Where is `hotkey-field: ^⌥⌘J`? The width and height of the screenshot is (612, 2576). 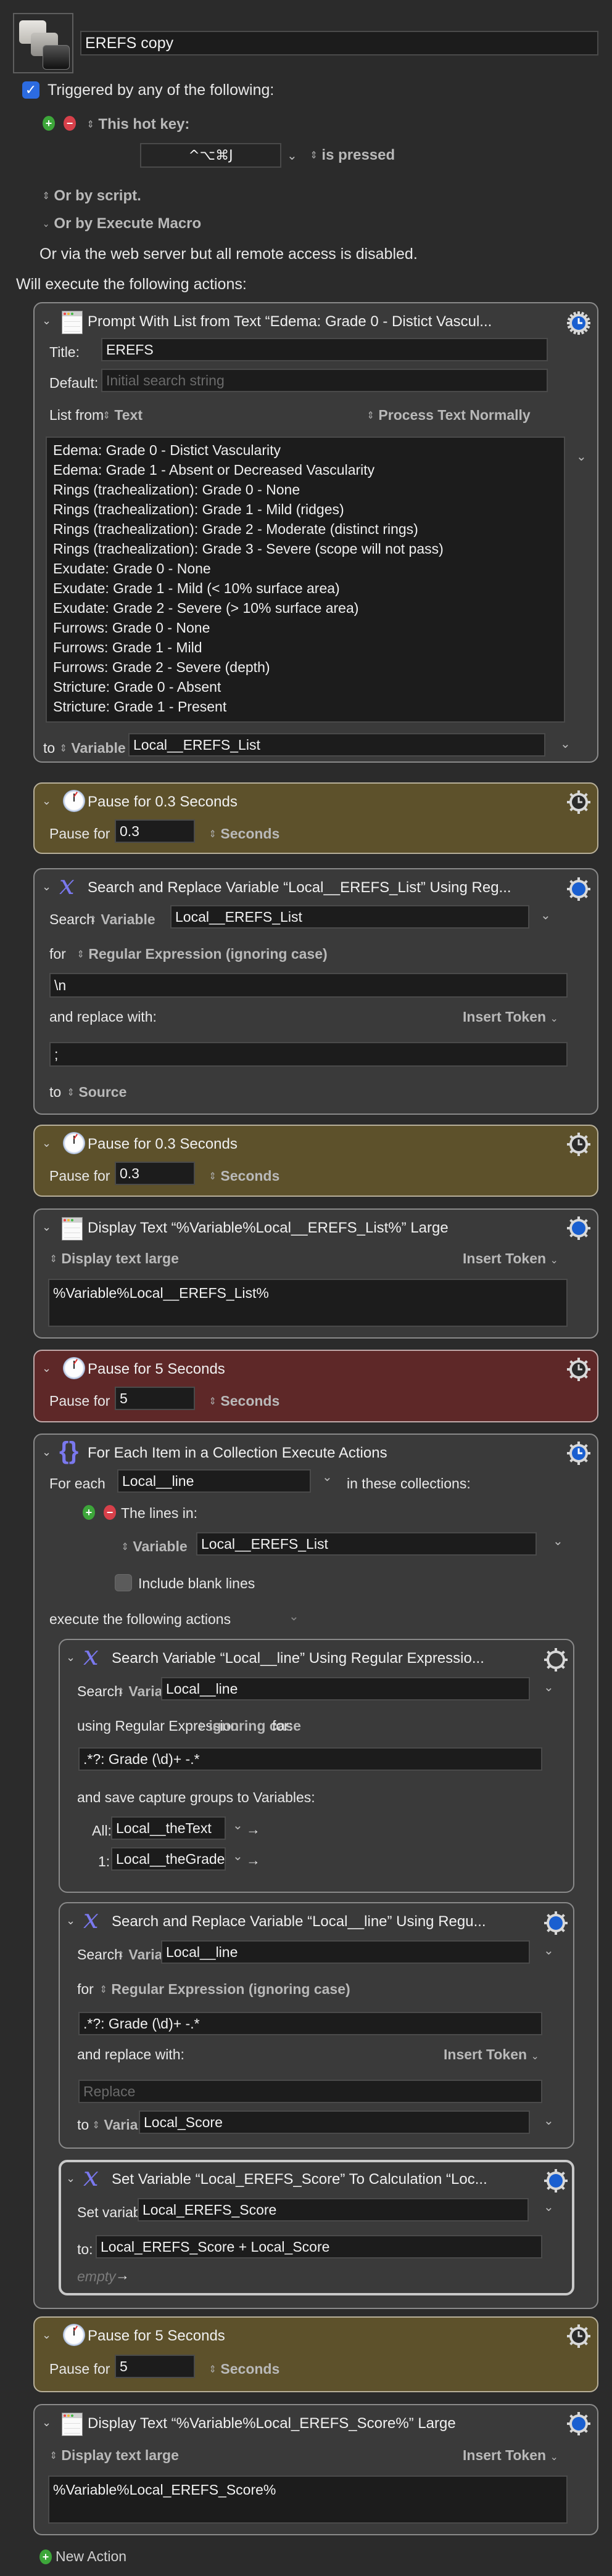
hotkey-field: ^⌥⌘J is located at coordinates (211, 155).